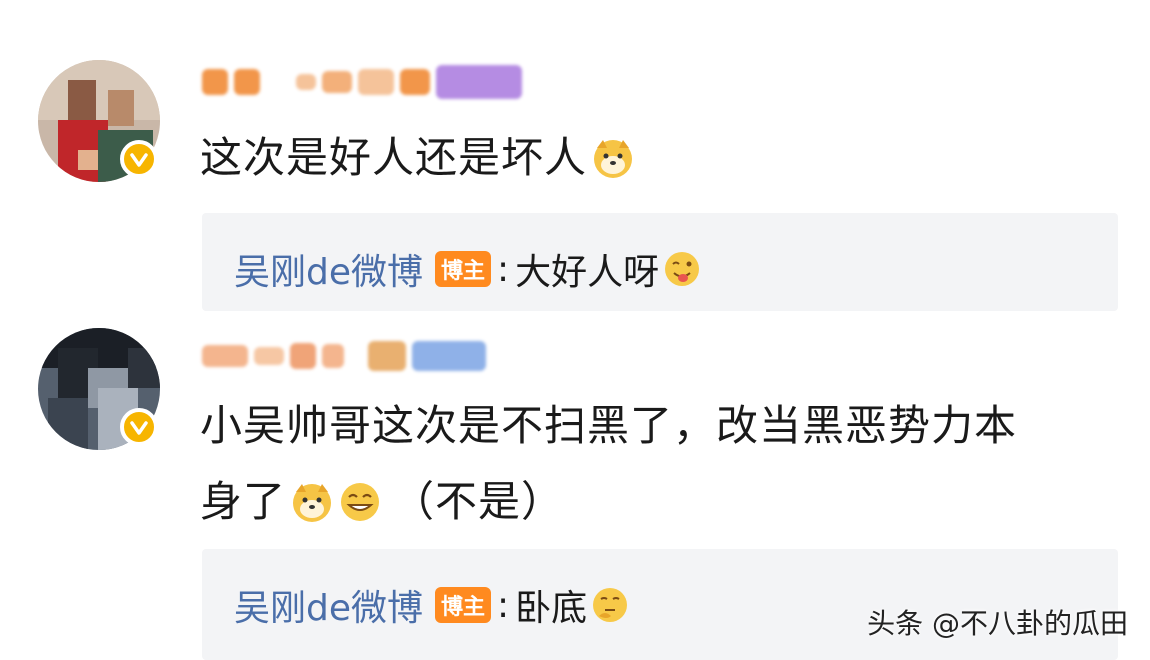 The width and height of the screenshot is (1150, 660). I want to click on reply-box: 吴刚de微博 博主 : 大好人呀, so click(660, 262).